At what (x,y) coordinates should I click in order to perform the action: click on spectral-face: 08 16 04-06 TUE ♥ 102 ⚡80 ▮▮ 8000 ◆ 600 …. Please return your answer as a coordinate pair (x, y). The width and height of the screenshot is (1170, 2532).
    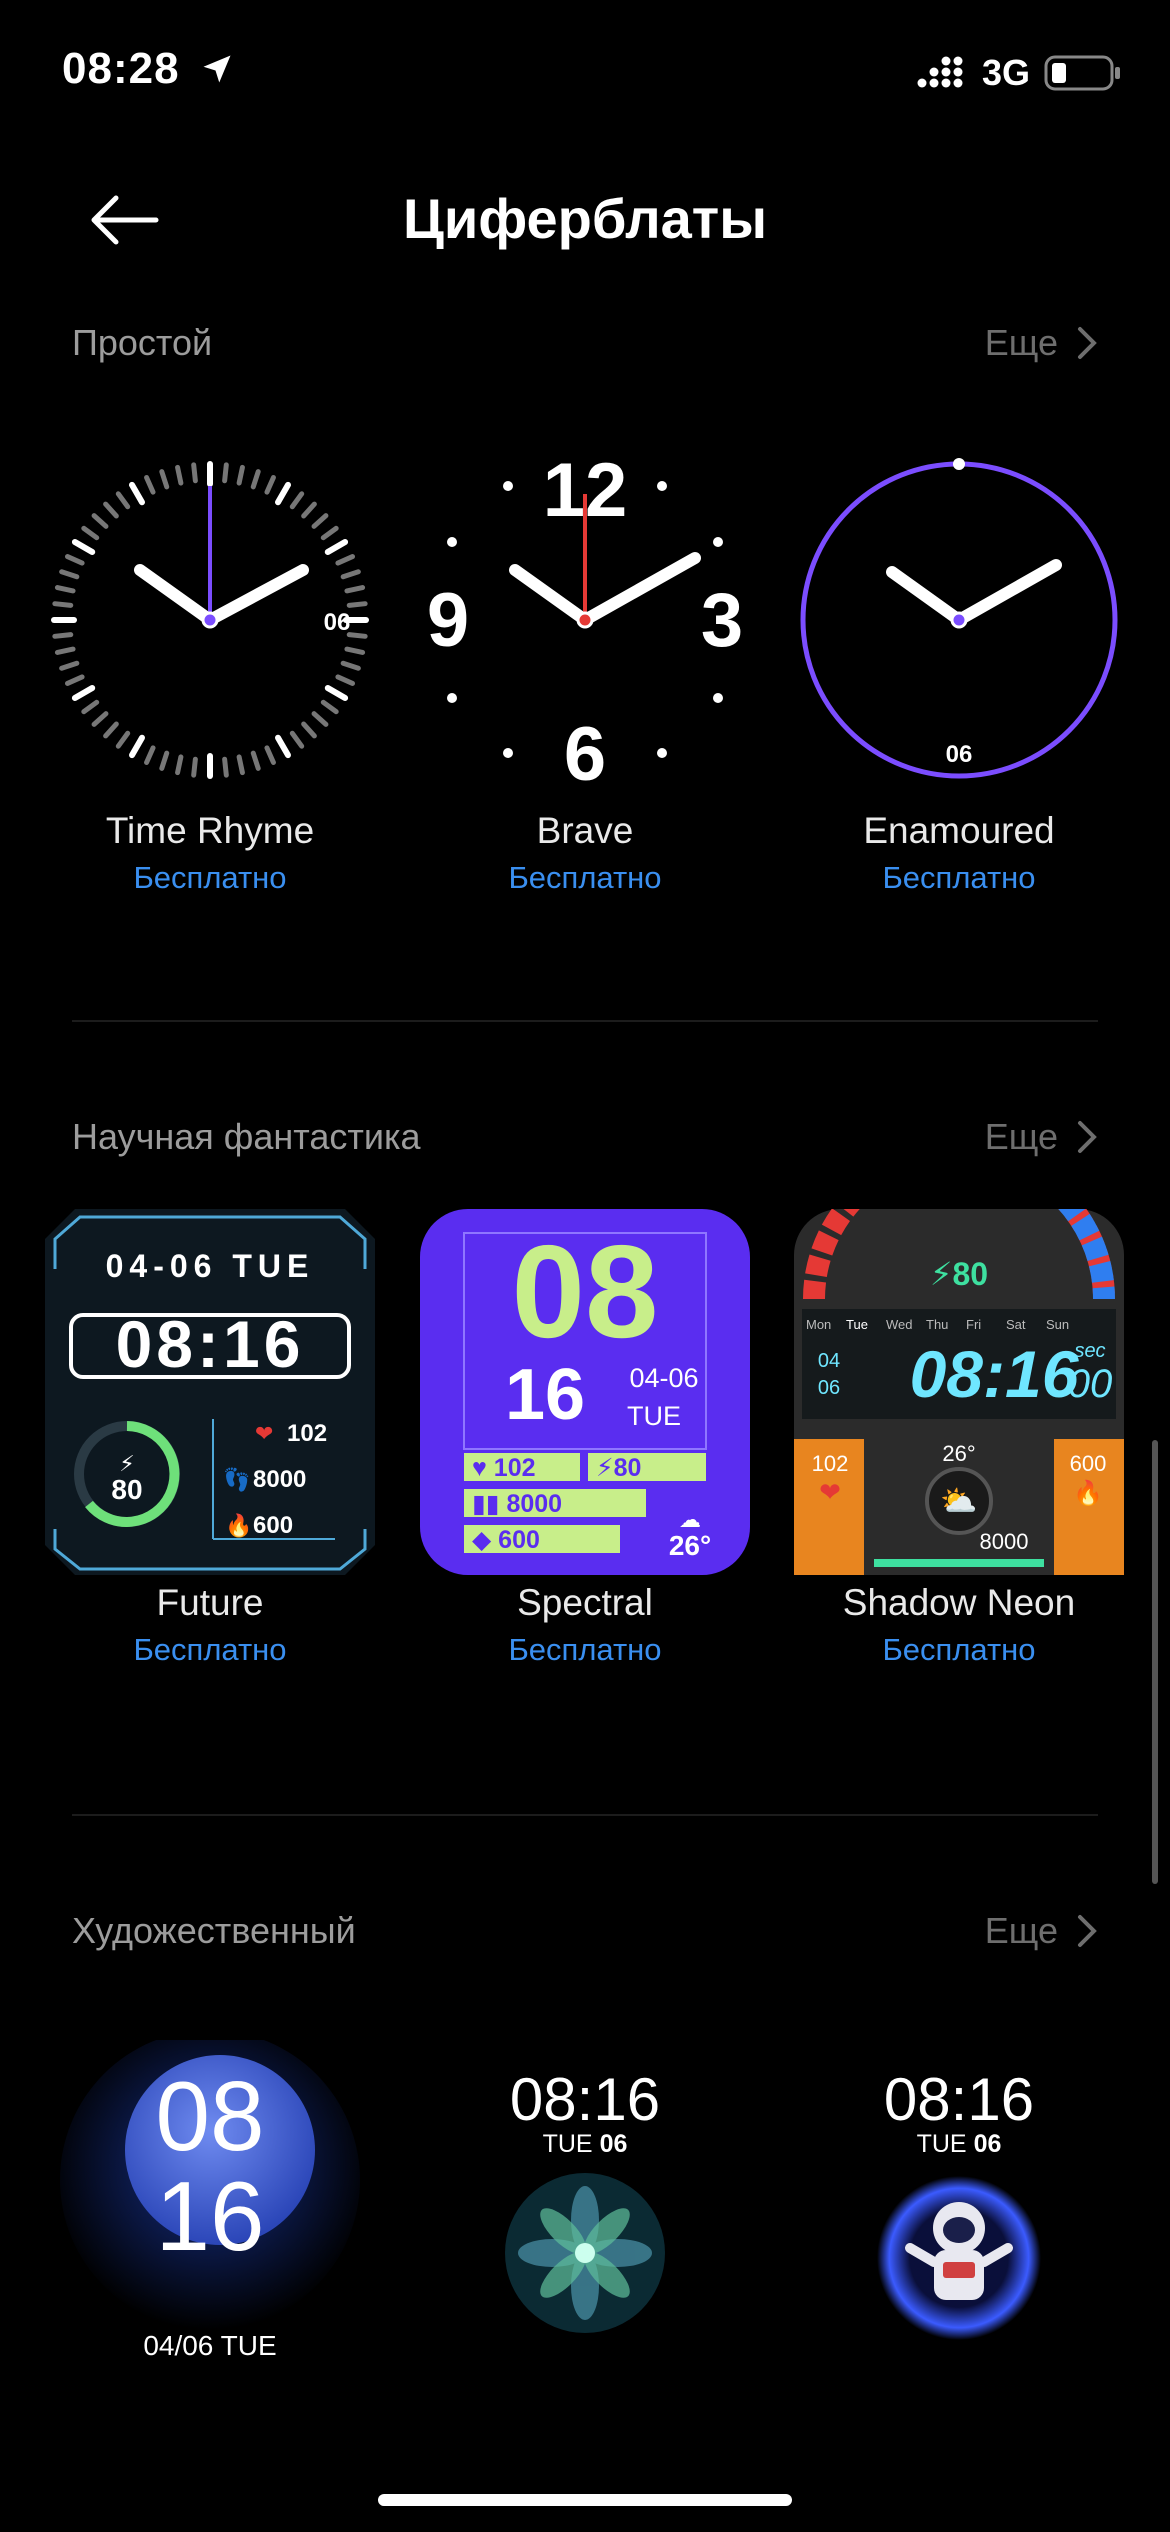
    Looking at the image, I should click on (585, 1392).